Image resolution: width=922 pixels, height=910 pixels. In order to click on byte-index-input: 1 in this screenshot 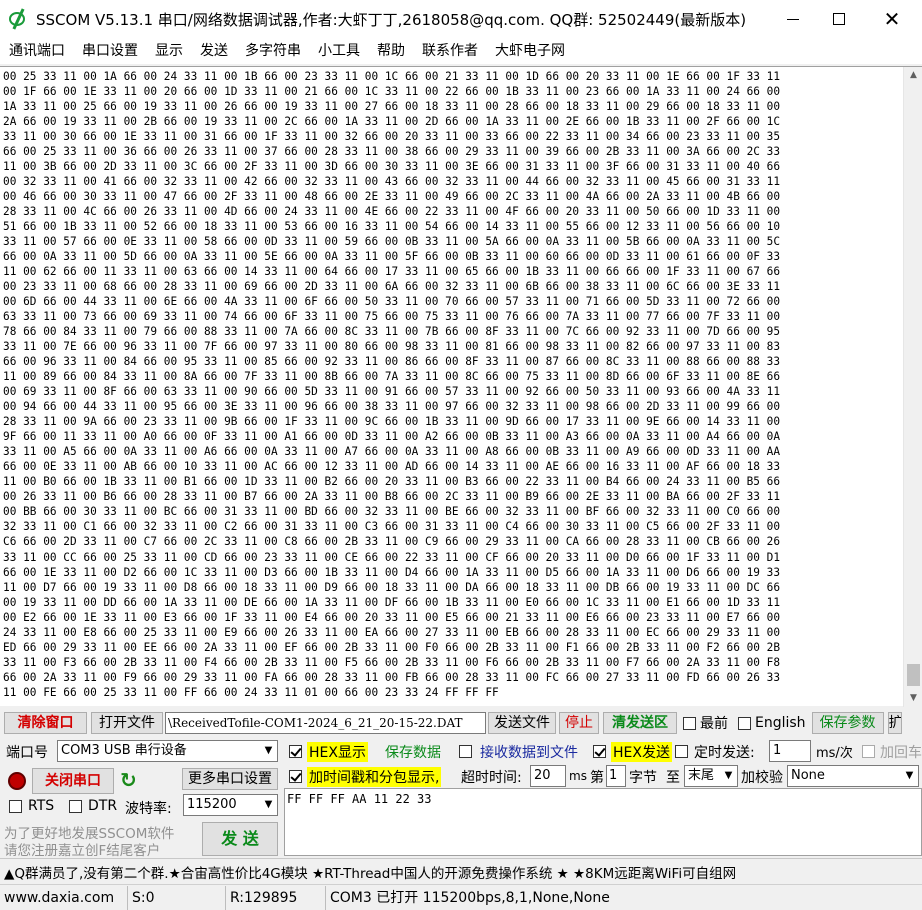, I will do `click(616, 776)`.